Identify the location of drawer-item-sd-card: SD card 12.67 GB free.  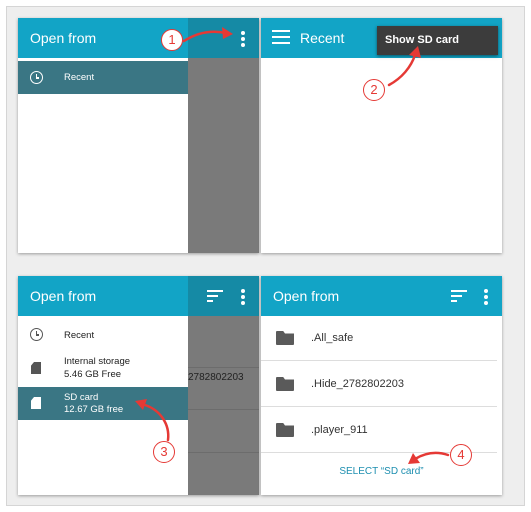
(103, 403).